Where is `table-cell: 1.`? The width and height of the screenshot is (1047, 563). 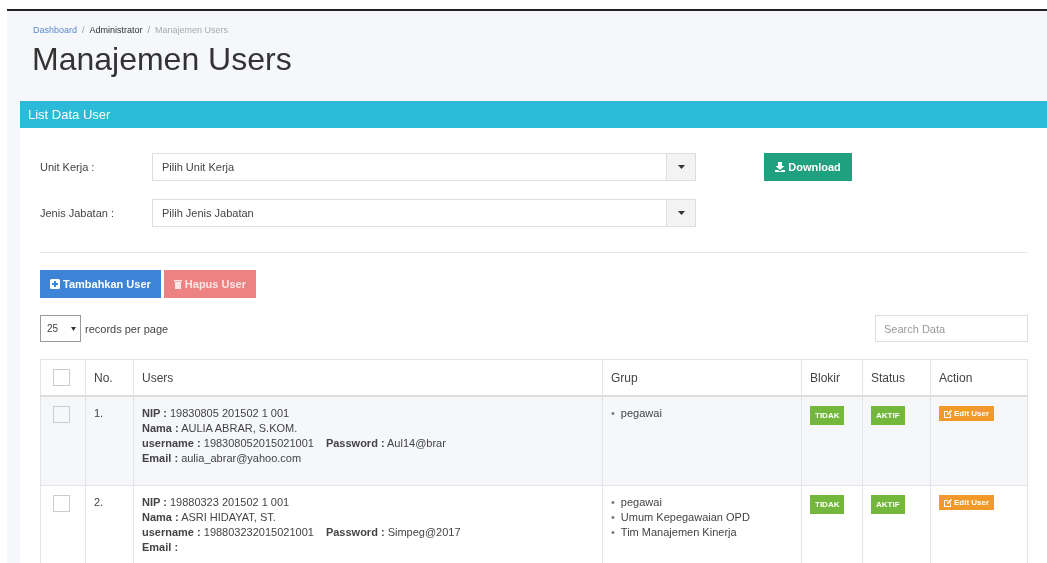 table-cell: 1. is located at coordinates (109, 441).